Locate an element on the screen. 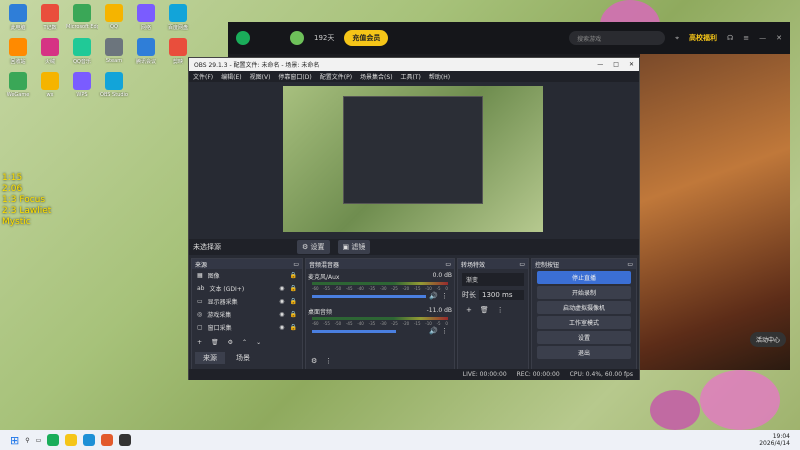 This screenshot has width=800, height=450. tab-sources: 来源 is located at coordinates (210, 358).